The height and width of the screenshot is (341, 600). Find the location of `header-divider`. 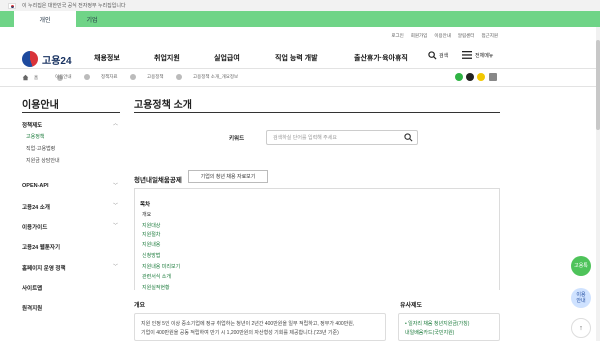

header-divider is located at coordinates (298, 68).